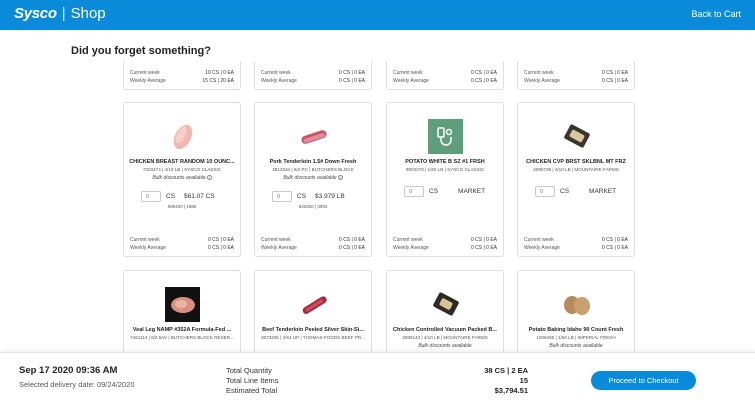 This screenshot has width=755, height=400. I want to click on bulk-discount-note: Bulk discounts available, so click(445, 346).